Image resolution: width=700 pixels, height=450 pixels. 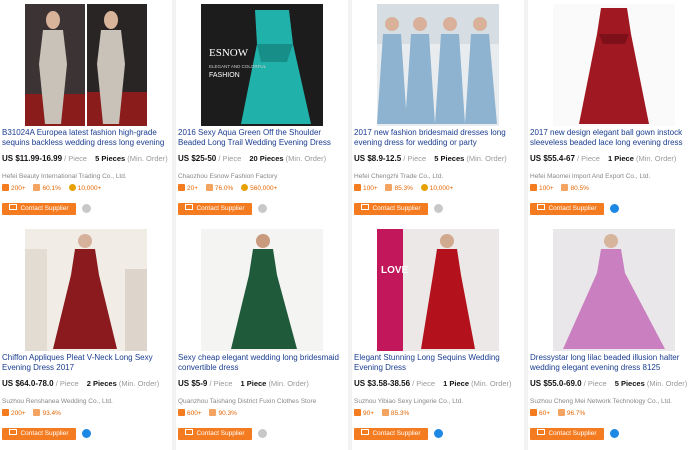 What do you see at coordinates (395, 270) in the screenshot?
I see `love-banner-text: LOVE` at bounding box center [395, 270].